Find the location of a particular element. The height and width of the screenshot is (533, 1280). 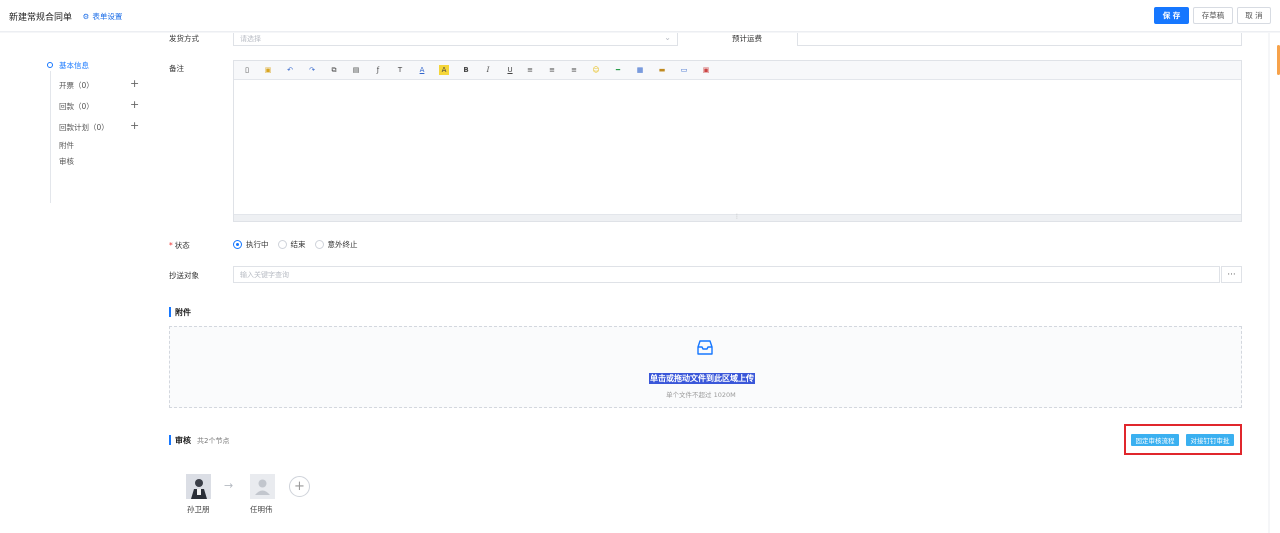

dingtalk-approval-button: 对接钉钉审批 is located at coordinates (1210, 440).